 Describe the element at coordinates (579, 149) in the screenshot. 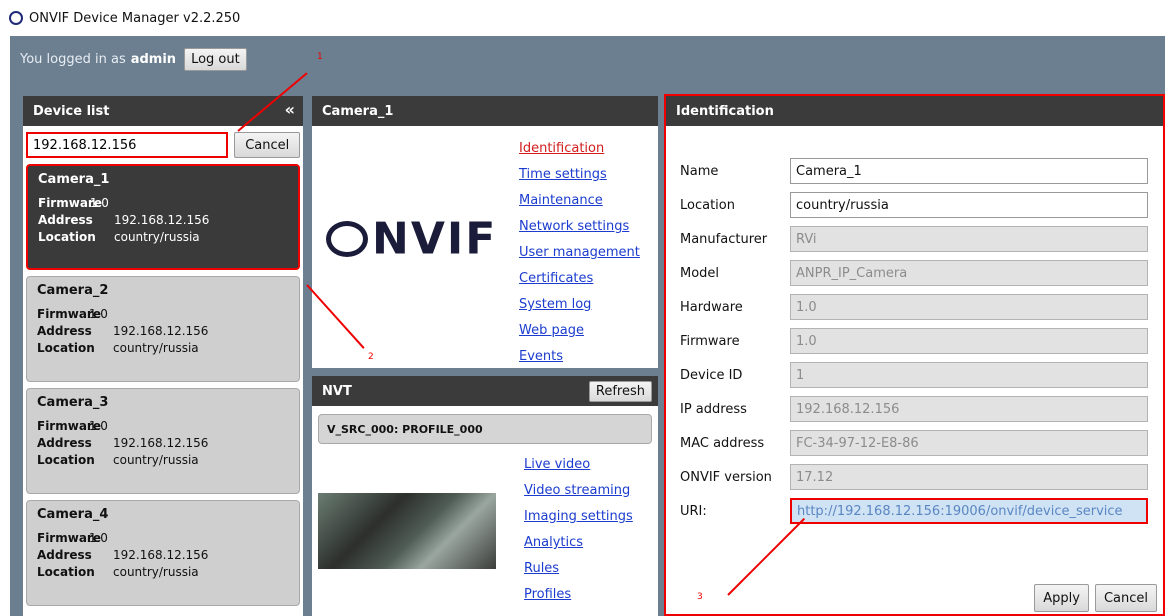

I see `menu-identification: Identification` at that location.